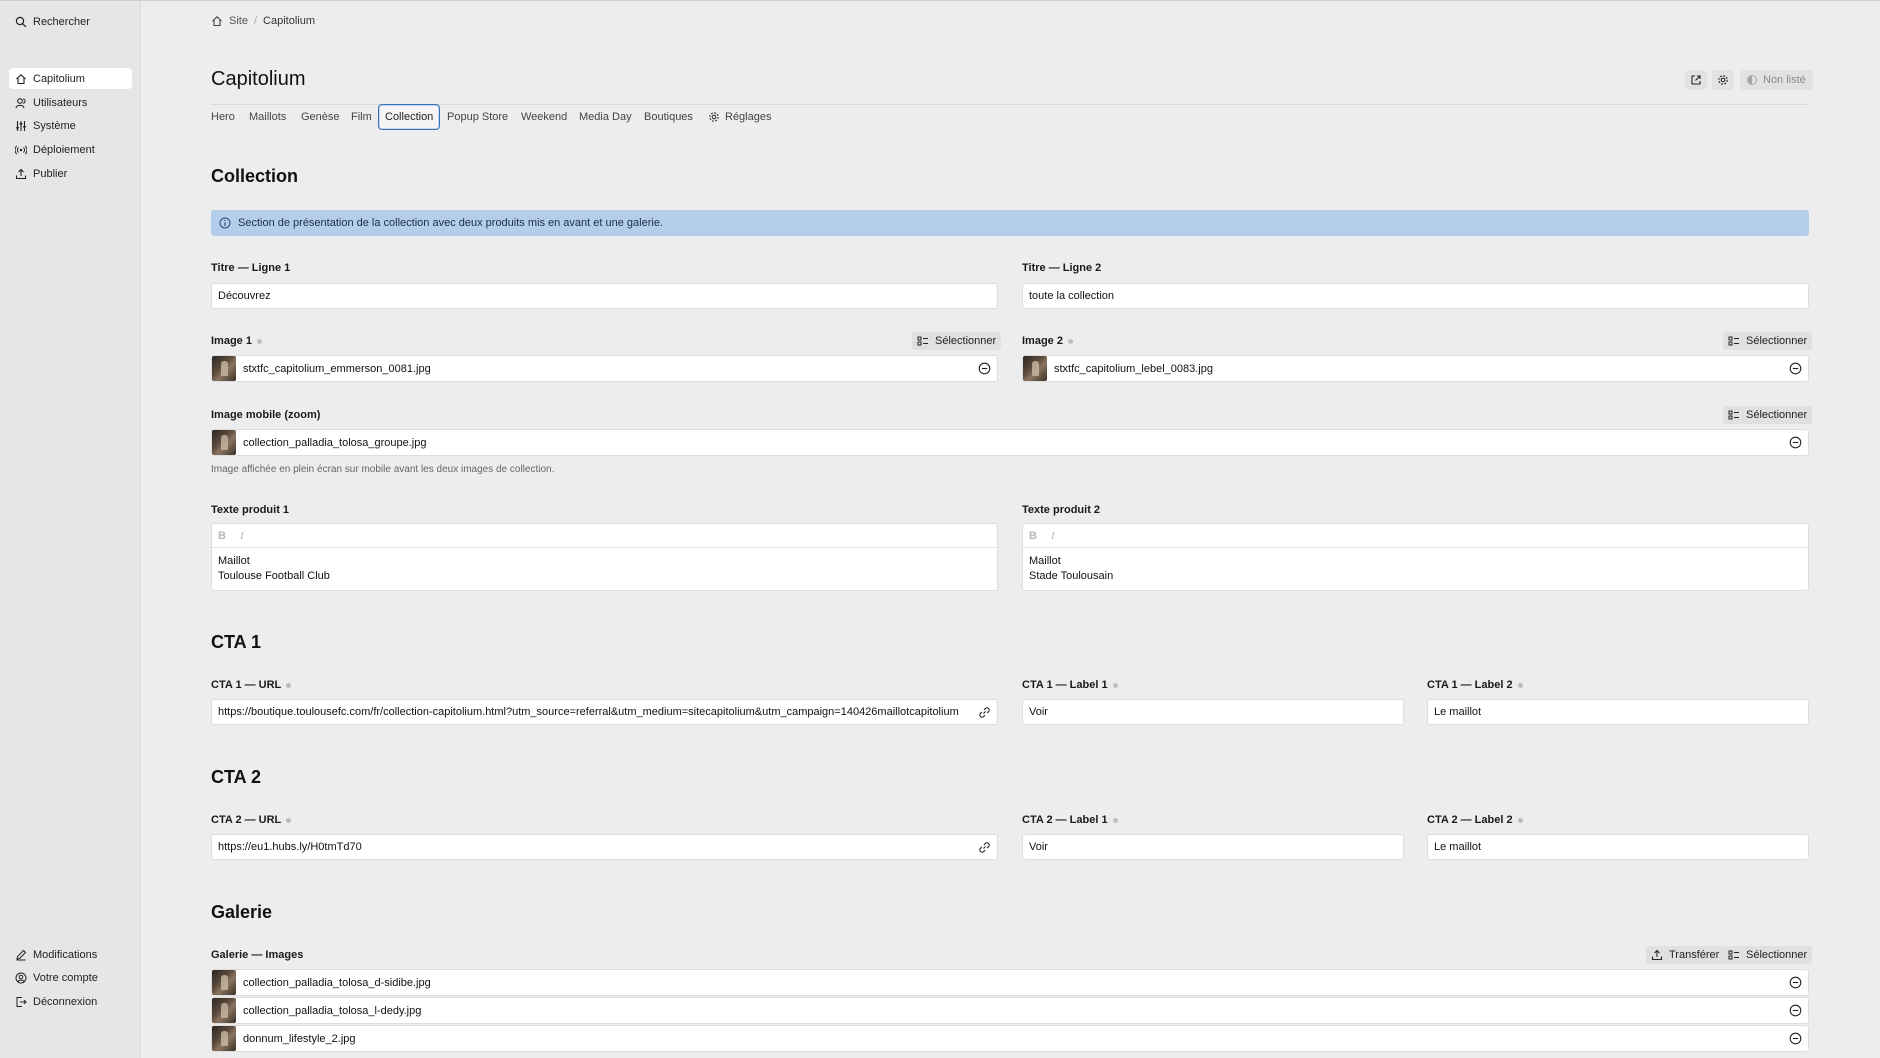 The image size is (1880, 1058). Describe the element at coordinates (251, 268) in the screenshot. I see `field-label: Titre — Ligne 1` at that location.